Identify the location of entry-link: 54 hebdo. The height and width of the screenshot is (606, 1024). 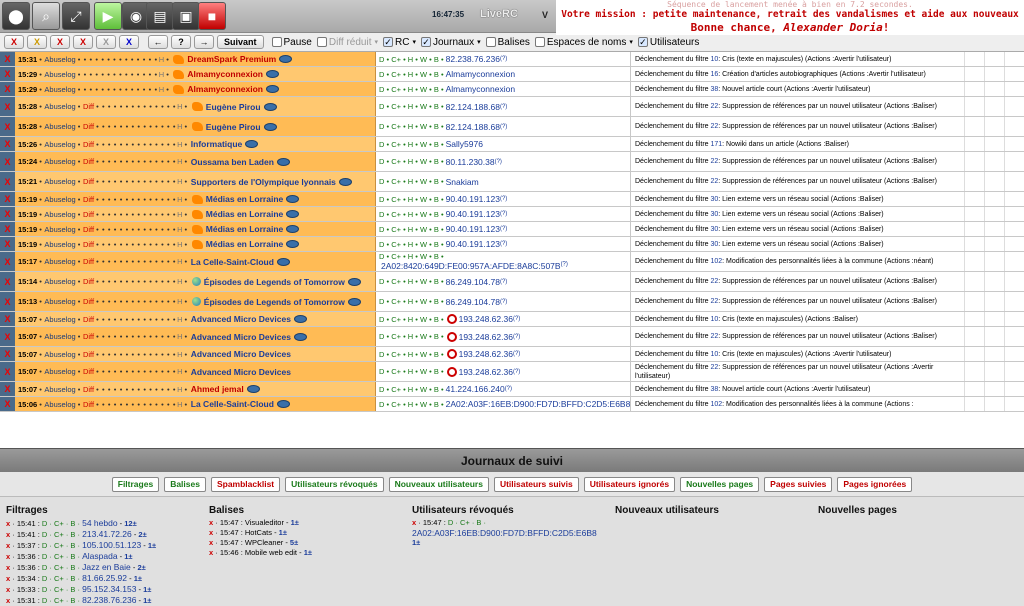
(99, 523).